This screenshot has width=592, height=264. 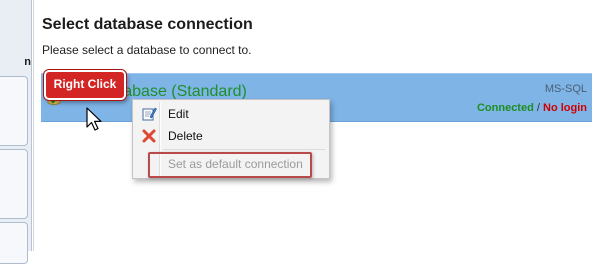 I want to click on right-click-callout: Right Click, so click(x=85, y=85).